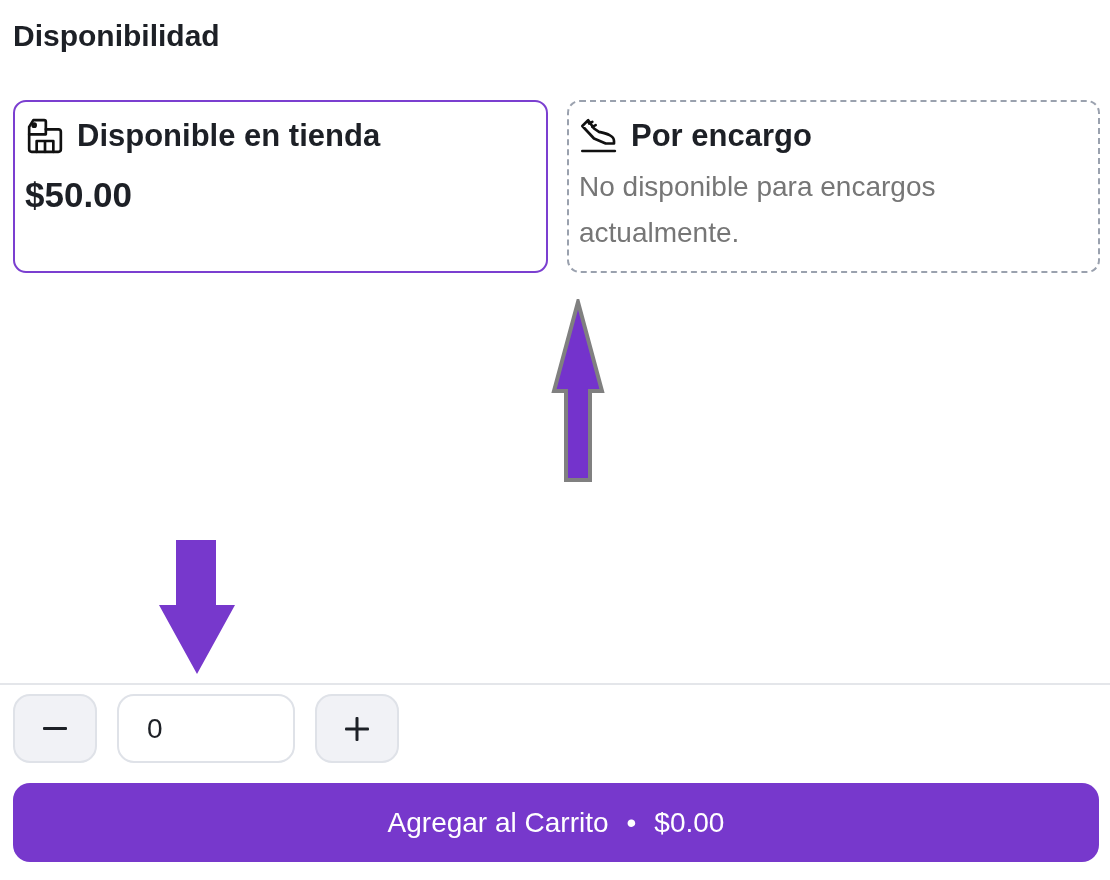 The image size is (1110, 880). What do you see at coordinates (206, 728) in the screenshot?
I see `quantity-field: 0` at bounding box center [206, 728].